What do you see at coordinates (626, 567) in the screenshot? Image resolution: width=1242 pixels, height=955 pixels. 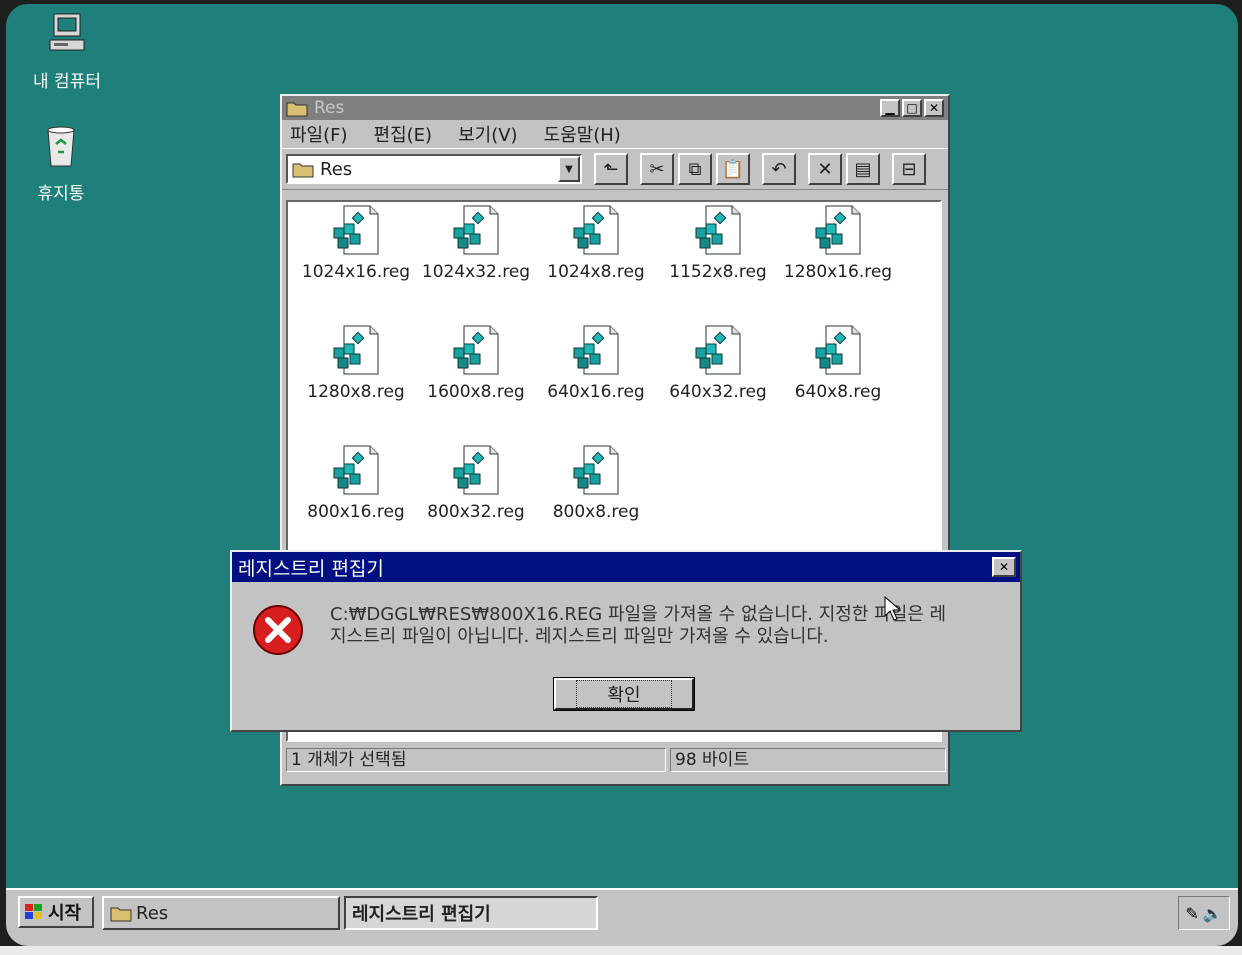 I see `dialog-titlebar: 레지스트리 편집기 ✕` at bounding box center [626, 567].